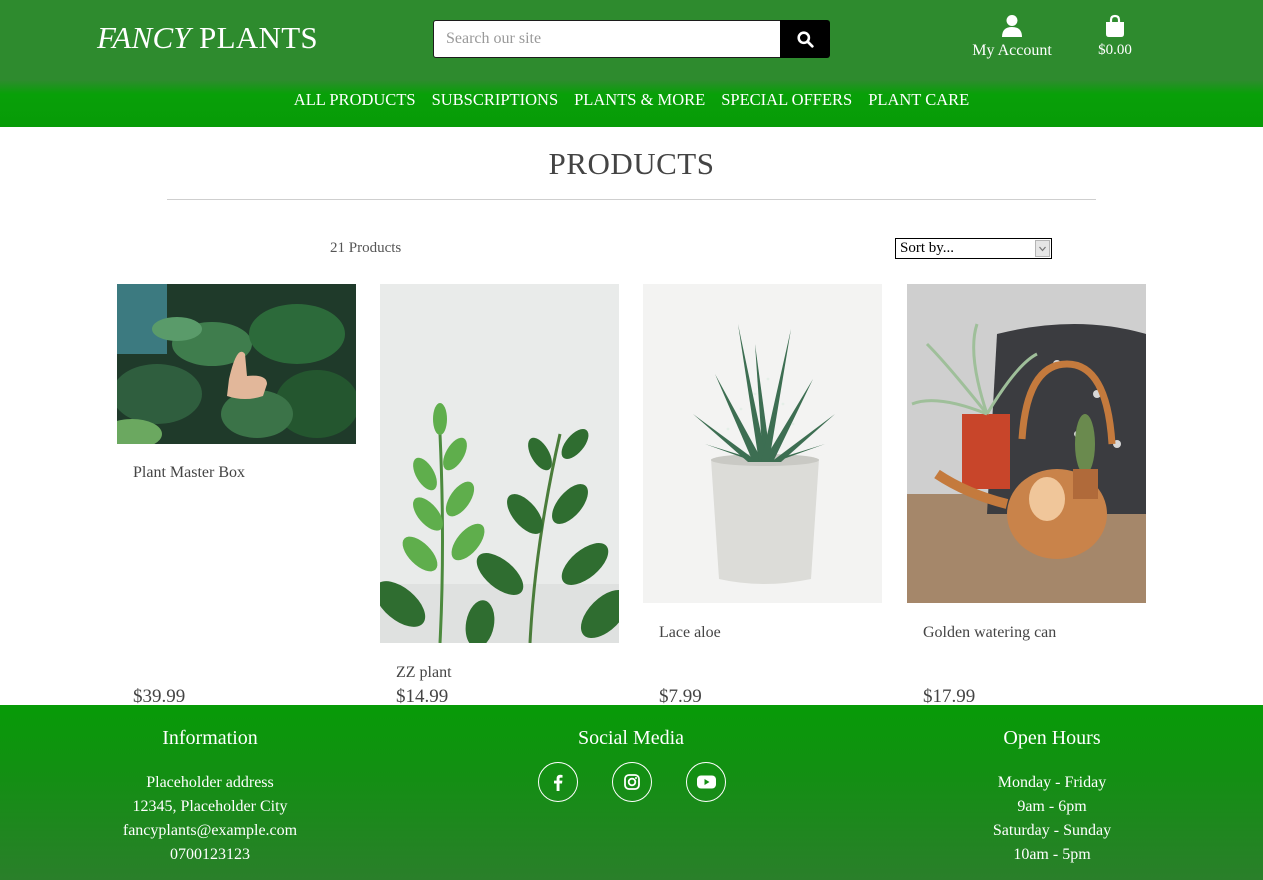 Image resolution: width=1263 pixels, height=880 pixels. What do you see at coordinates (210, 854) in the screenshot?
I see `footer-phone: 0700123123` at bounding box center [210, 854].